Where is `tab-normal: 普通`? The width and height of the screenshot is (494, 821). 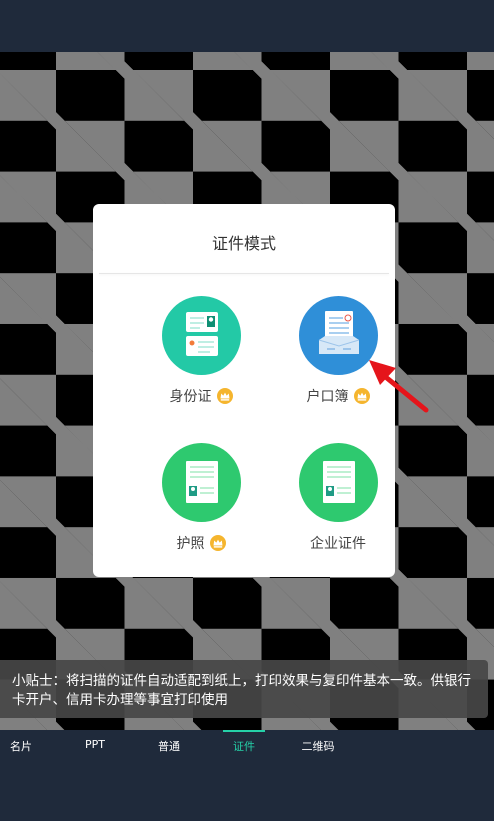
tab-normal: 普通 is located at coordinates (169, 745).